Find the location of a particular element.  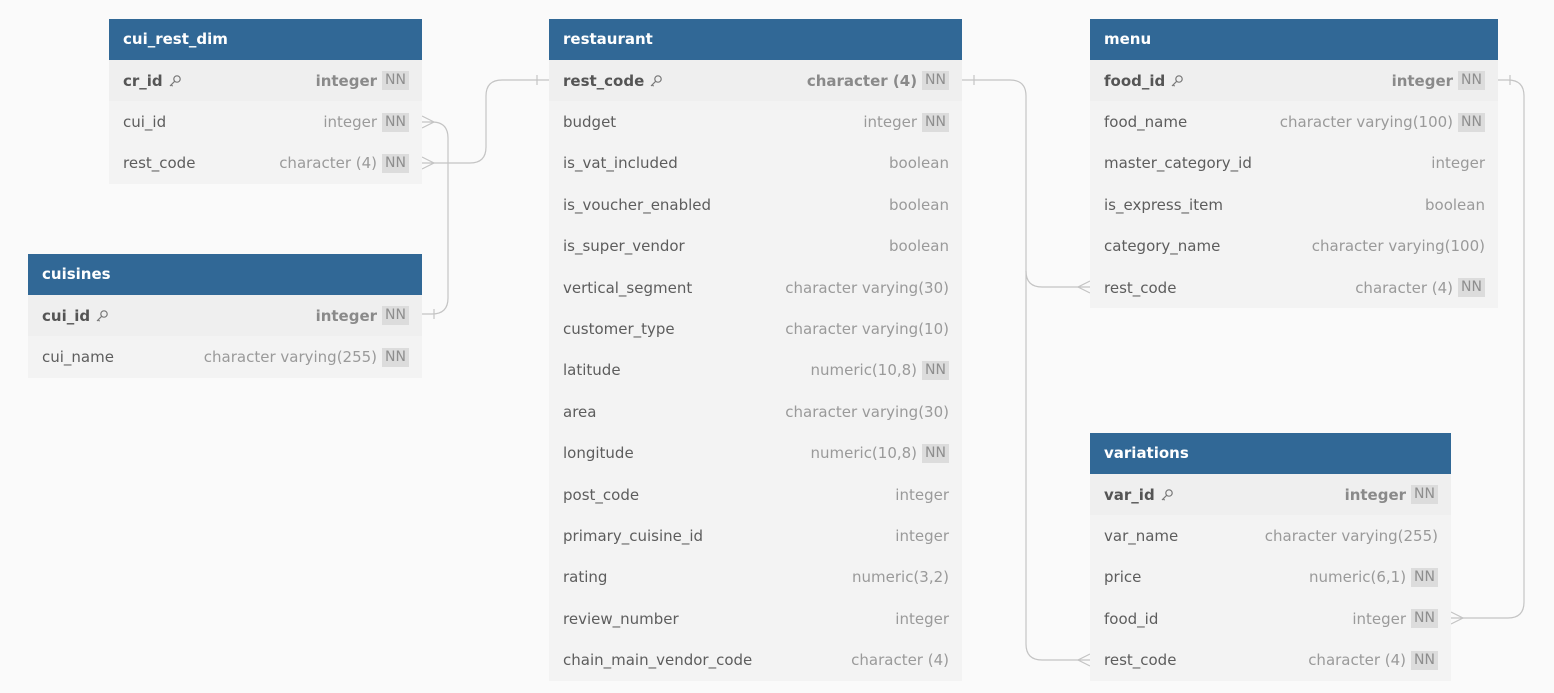

column-name-text: is_voucher_enabled is located at coordinates (637, 204).